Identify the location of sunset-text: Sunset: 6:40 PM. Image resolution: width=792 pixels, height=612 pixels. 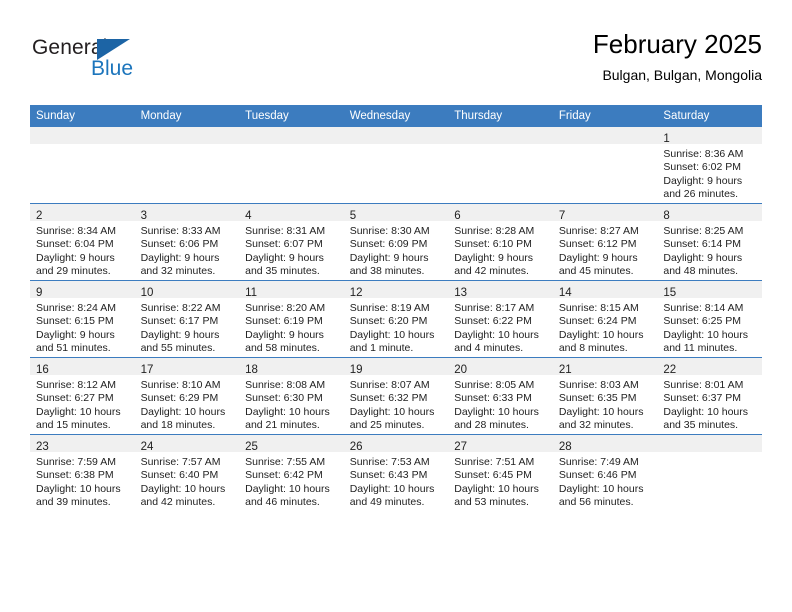
(179, 475).